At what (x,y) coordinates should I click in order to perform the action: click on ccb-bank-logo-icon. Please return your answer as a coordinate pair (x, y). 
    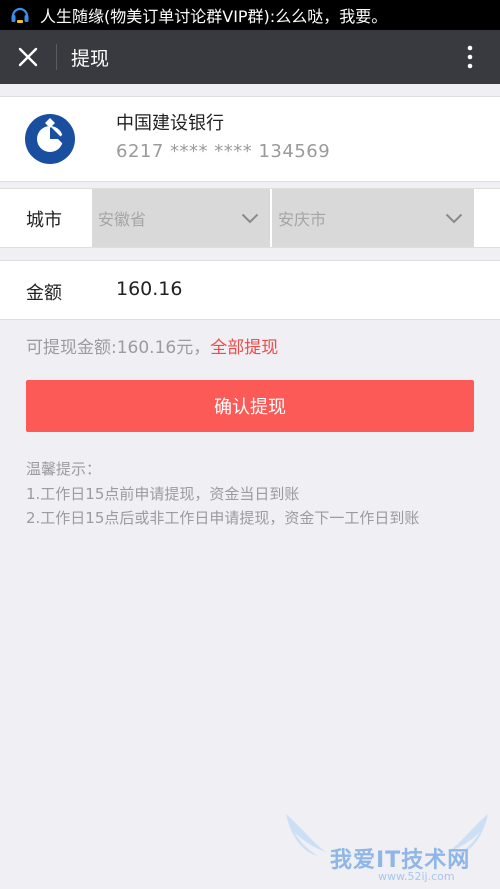
    Looking at the image, I should click on (50, 139).